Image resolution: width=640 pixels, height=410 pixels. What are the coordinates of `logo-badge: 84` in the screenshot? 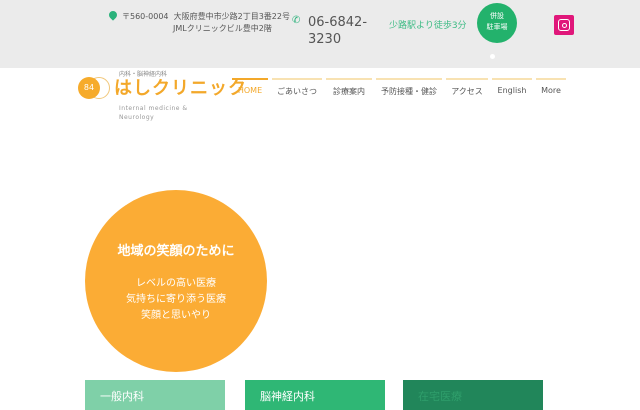 It's located at (89, 88).